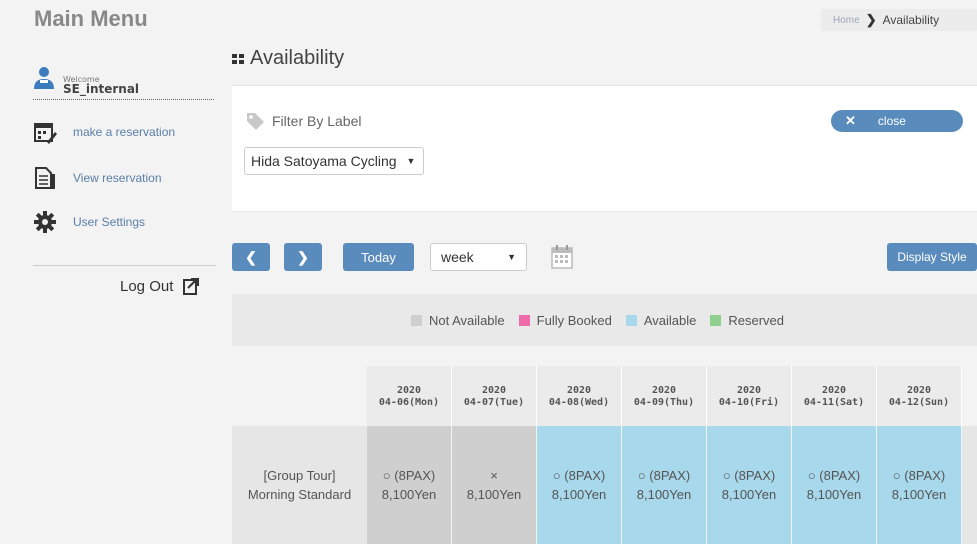 The width and height of the screenshot is (977, 544). What do you see at coordinates (919, 402) in the screenshot?
I see `day-header-date: 04-12(Sun)` at bounding box center [919, 402].